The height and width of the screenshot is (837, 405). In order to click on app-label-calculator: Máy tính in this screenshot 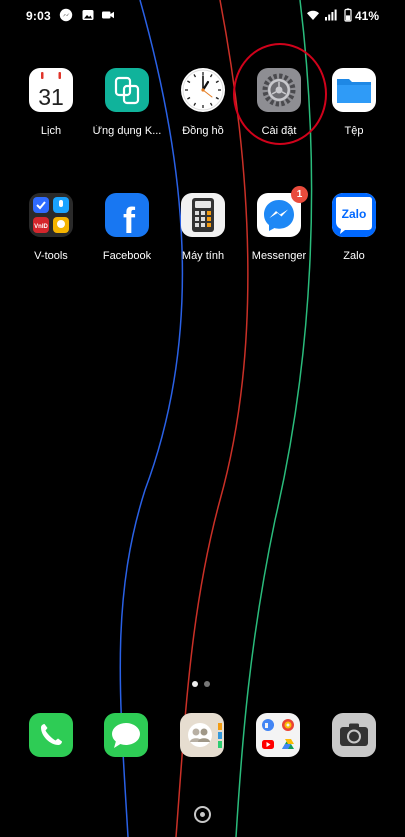, I will do `click(203, 256)`.